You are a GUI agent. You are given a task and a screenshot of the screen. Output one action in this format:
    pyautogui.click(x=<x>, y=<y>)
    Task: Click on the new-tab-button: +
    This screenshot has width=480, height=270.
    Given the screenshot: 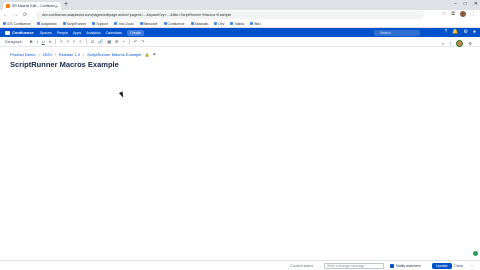 What is the action you would take?
    pyautogui.click(x=66, y=4)
    